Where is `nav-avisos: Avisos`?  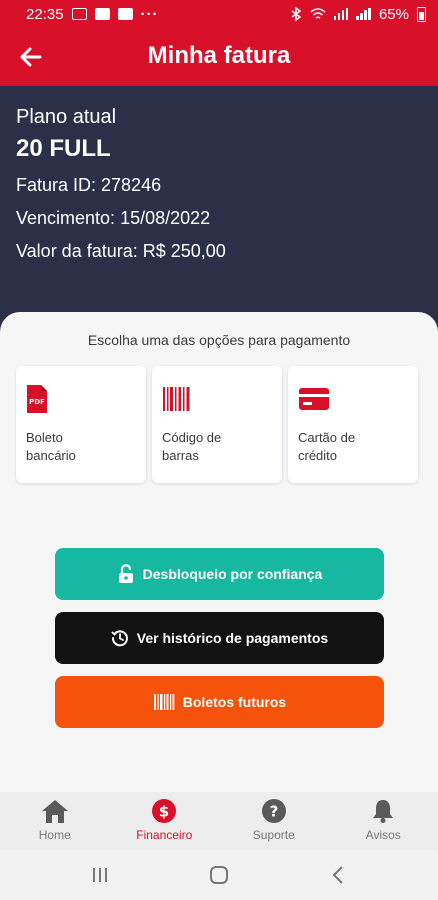
nav-avisos: Avisos is located at coordinates (383, 821).